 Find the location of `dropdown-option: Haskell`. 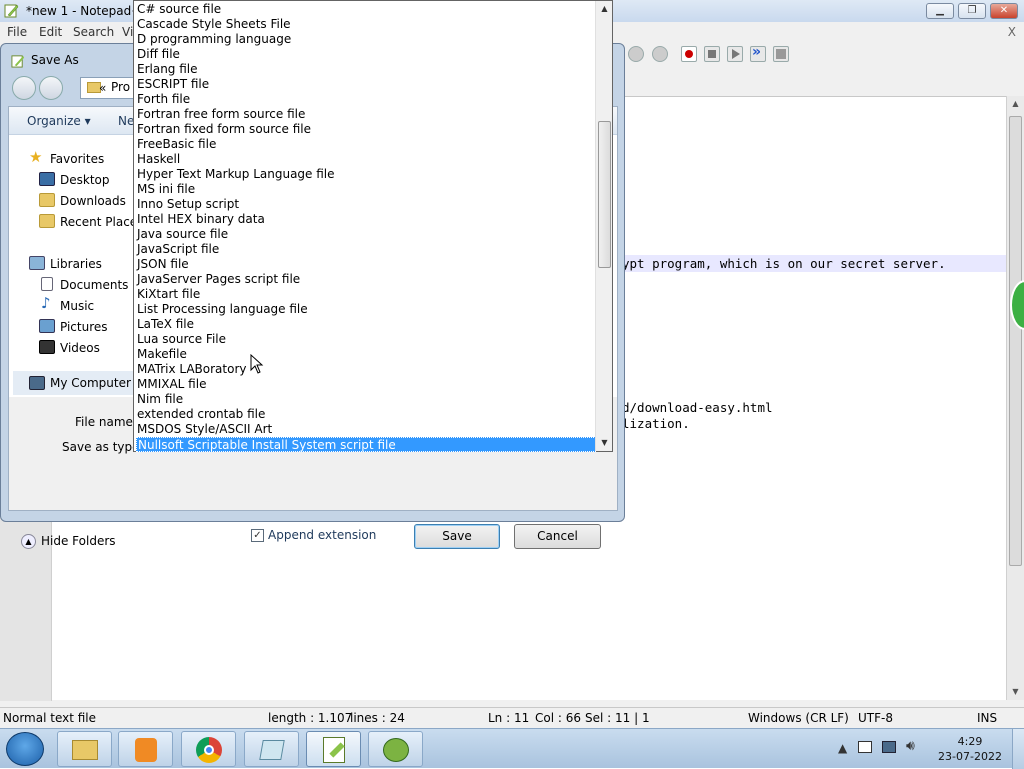

dropdown-option: Haskell is located at coordinates (366, 159).